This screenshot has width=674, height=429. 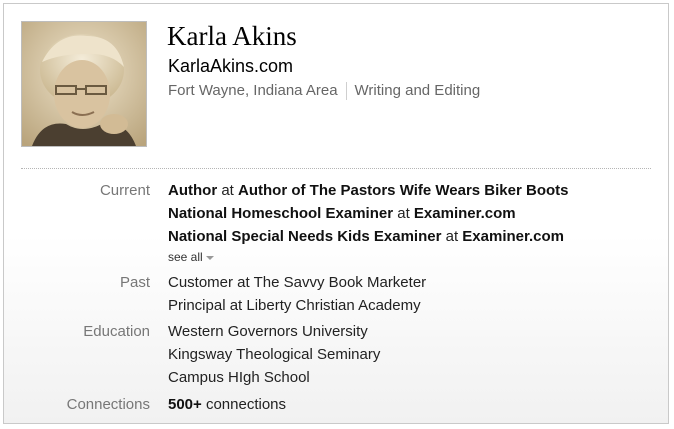 What do you see at coordinates (232, 36) in the screenshot?
I see `profile-name: Karla Akins` at bounding box center [232, 36].